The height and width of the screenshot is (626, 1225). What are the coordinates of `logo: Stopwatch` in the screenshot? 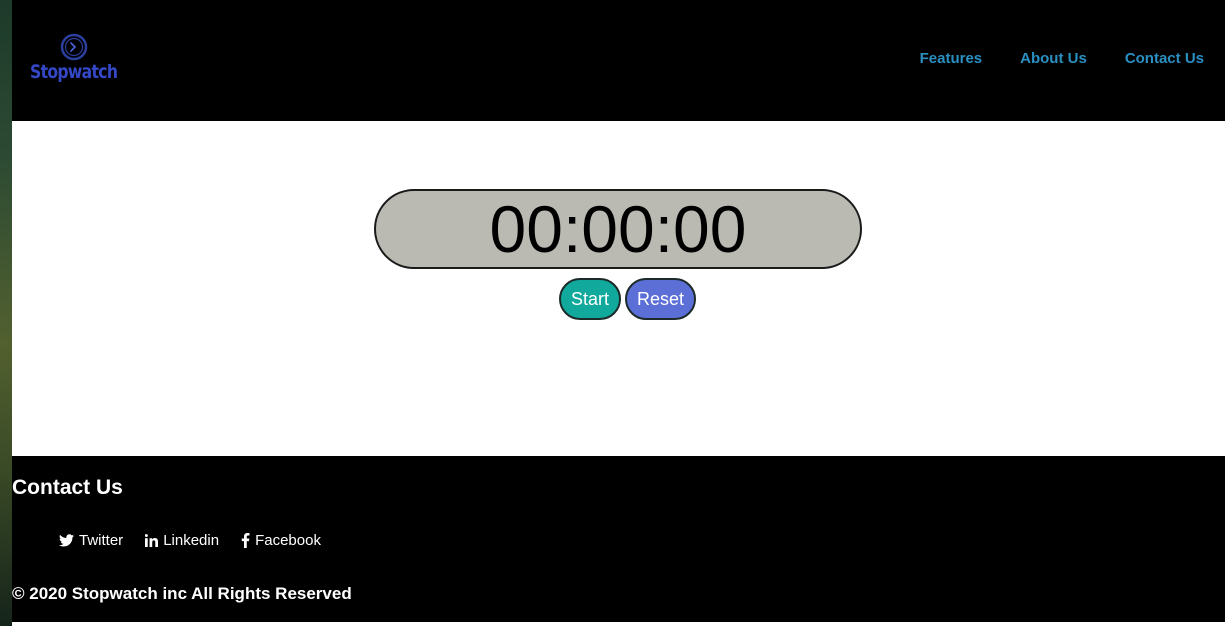 It's located at (75, 63).